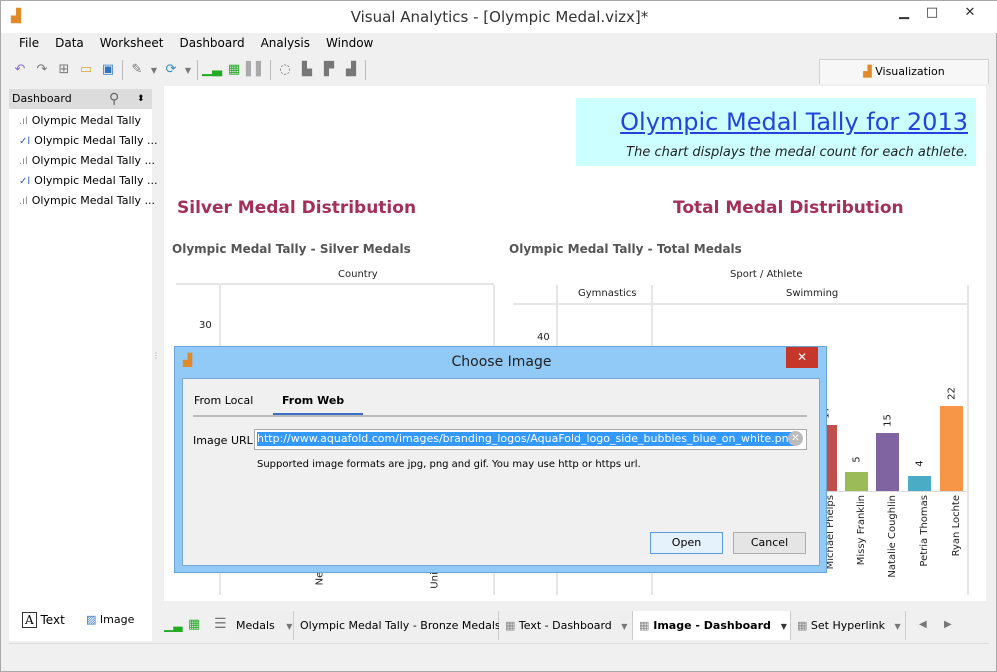 The width and height of the screenshot is (997, 672). I want to click on data-label: 22, so click(952, 393).